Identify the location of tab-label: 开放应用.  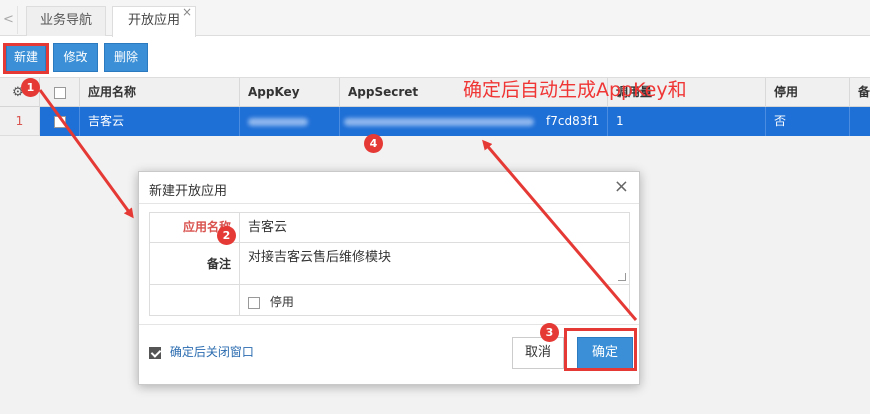
(153, 20).